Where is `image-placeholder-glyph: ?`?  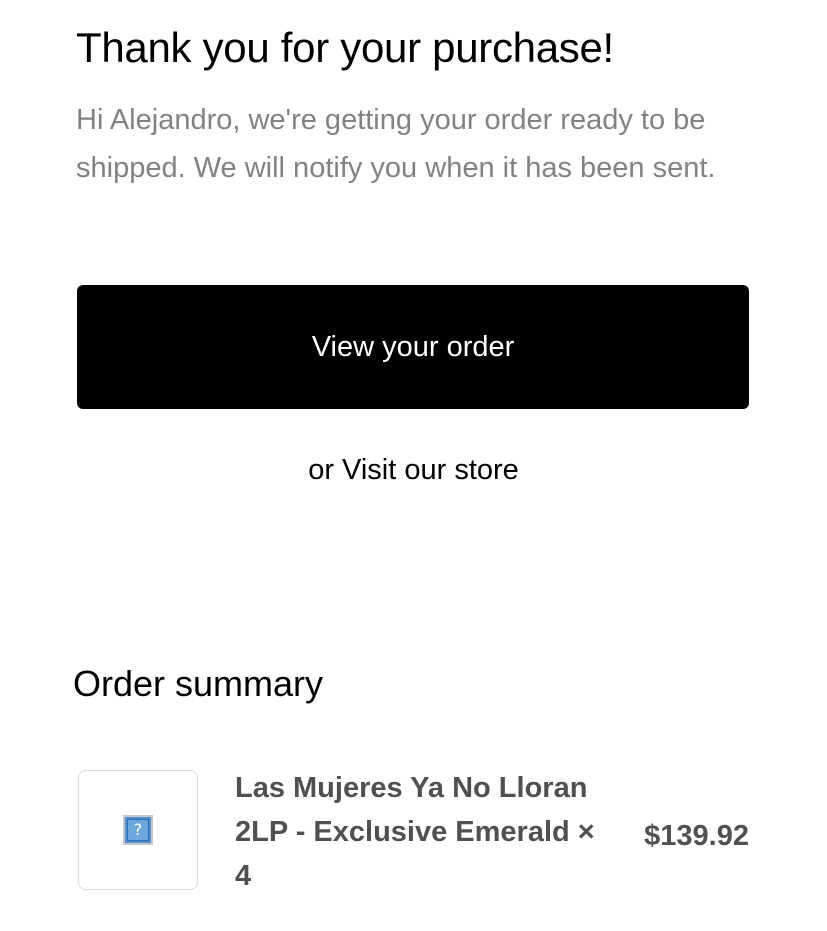
image-placeholder-glyph: ? is located at coordinates (138, 830).